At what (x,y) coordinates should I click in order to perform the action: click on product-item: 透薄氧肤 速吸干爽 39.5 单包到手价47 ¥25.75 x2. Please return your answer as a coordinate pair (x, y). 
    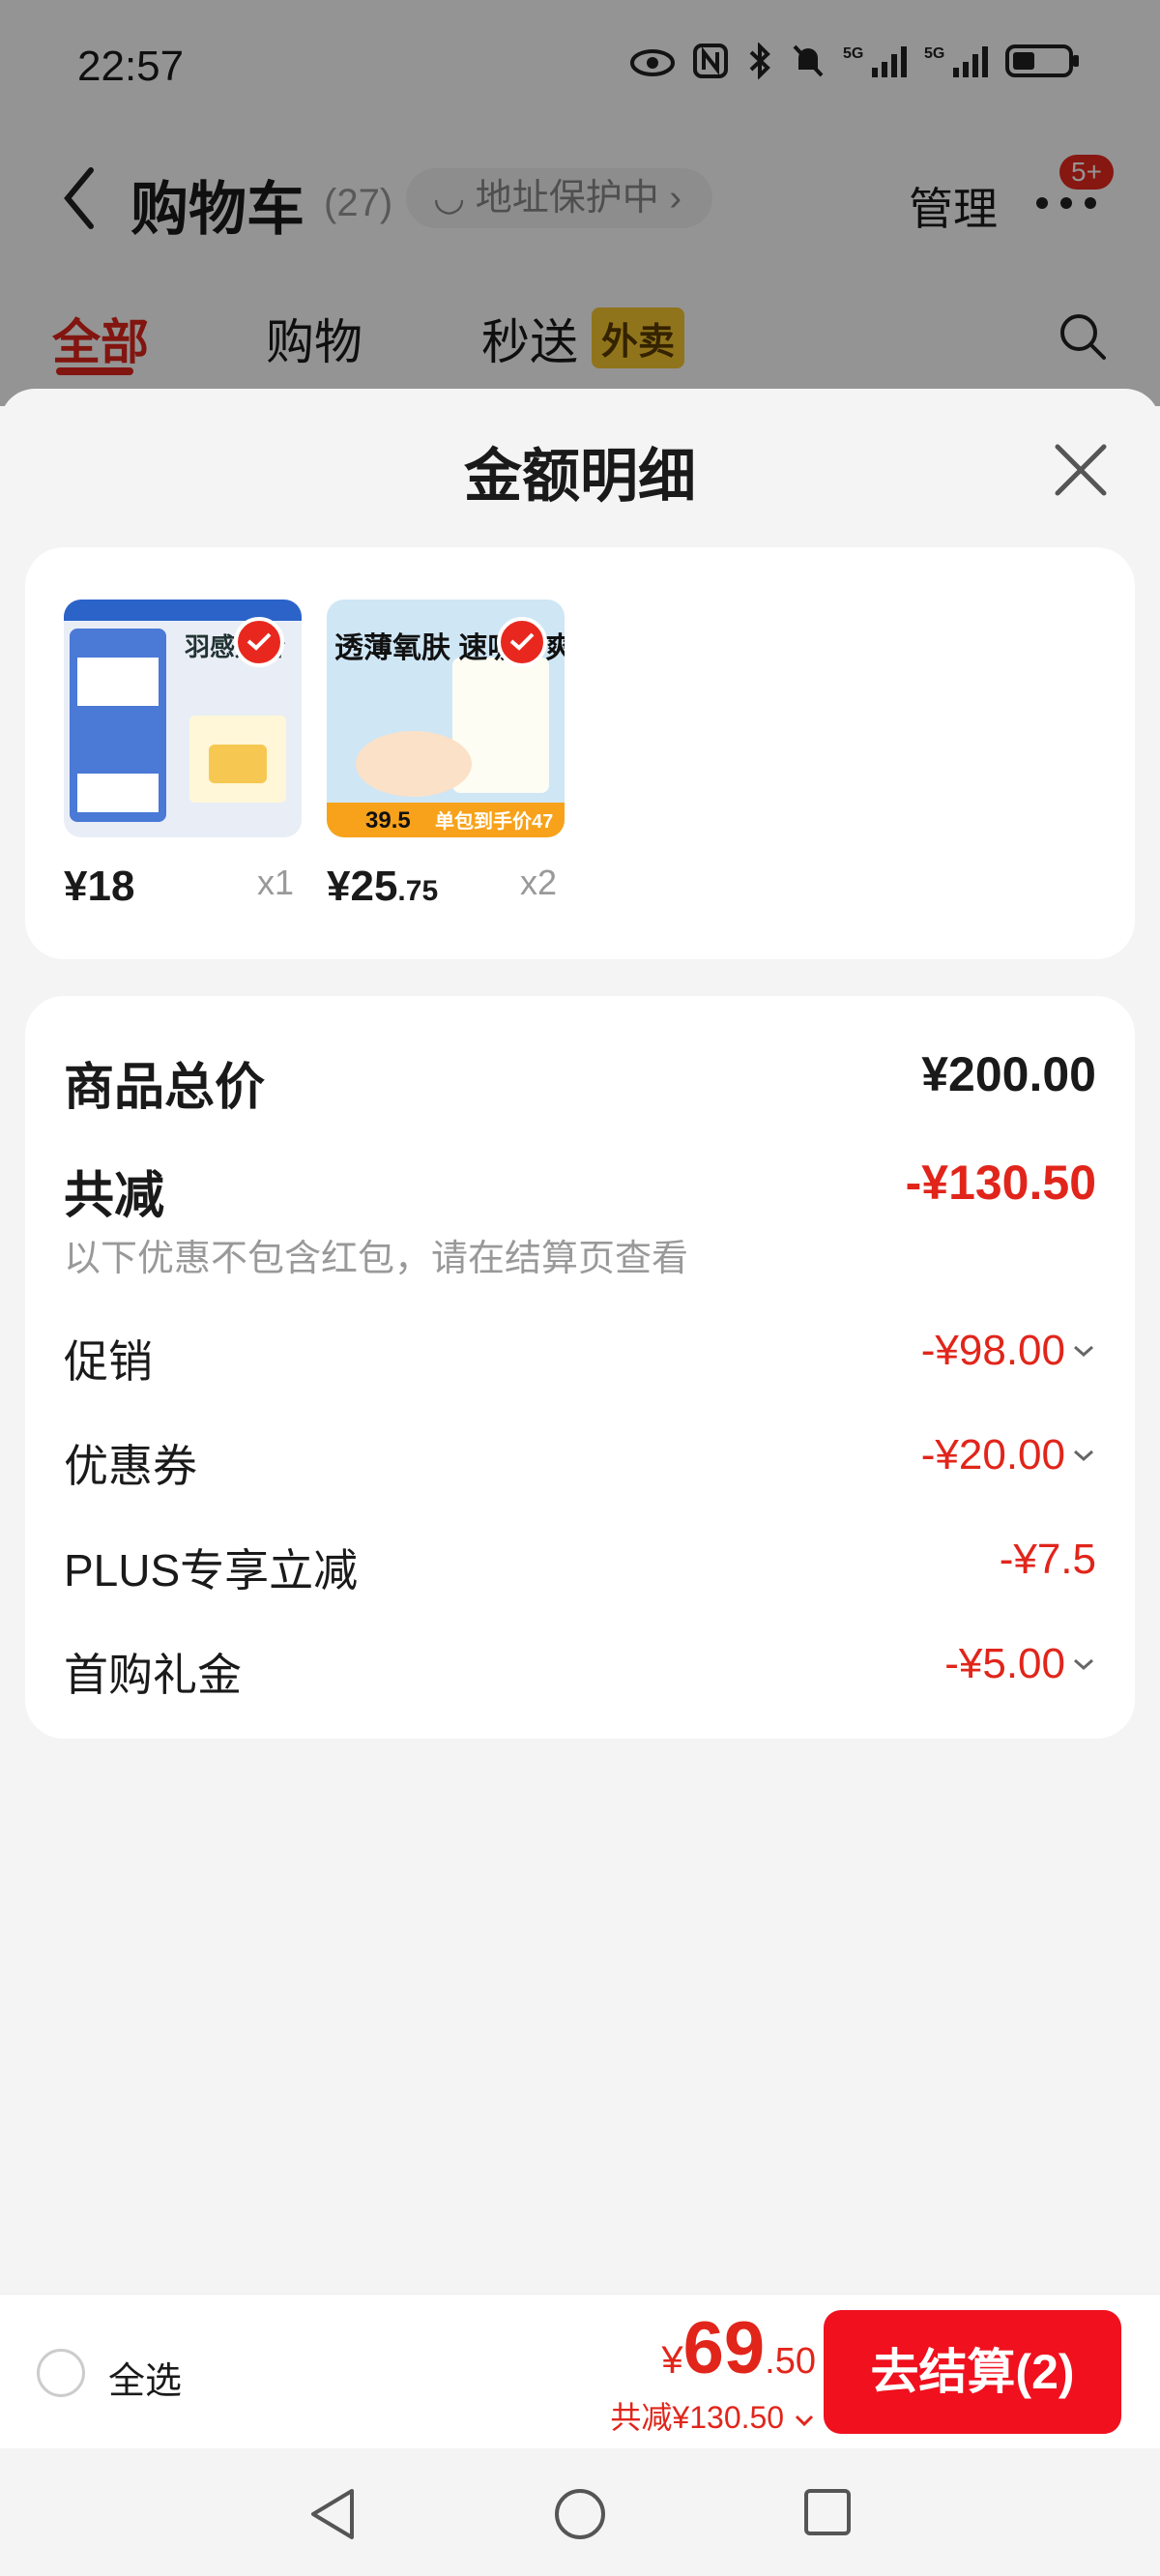
    Looking at the image, I should click on (446, 755).